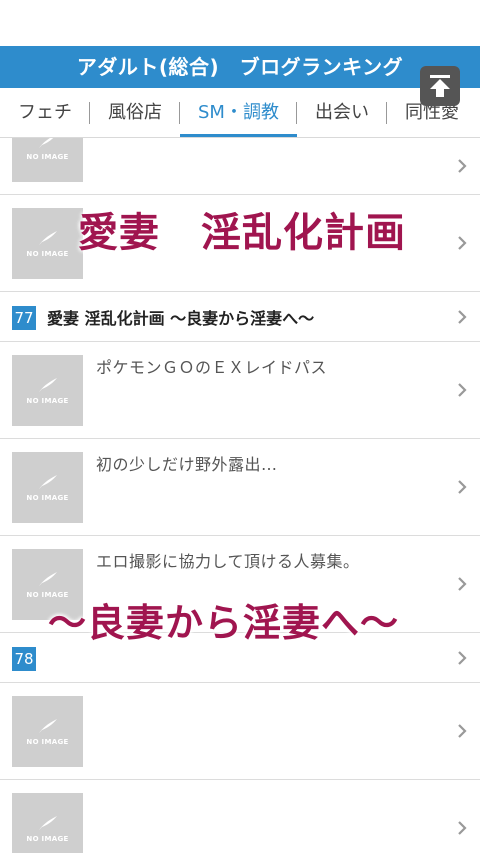 The height and width of the screenshot is (853, 480). I want to click on entry-title: エロ撮影に協力して頂ける人募集。, so click(228, 561).